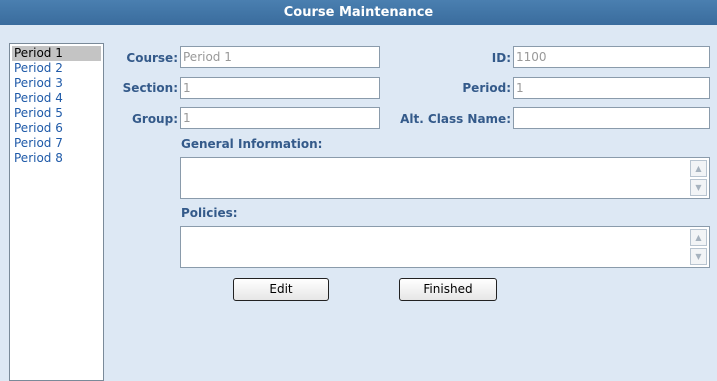 The height and width of the screenshot is (381, 717). Describe the element at coordinates (445, 247) in the screenshot. I see `policies-textarea: ▲ ▼` at that location.